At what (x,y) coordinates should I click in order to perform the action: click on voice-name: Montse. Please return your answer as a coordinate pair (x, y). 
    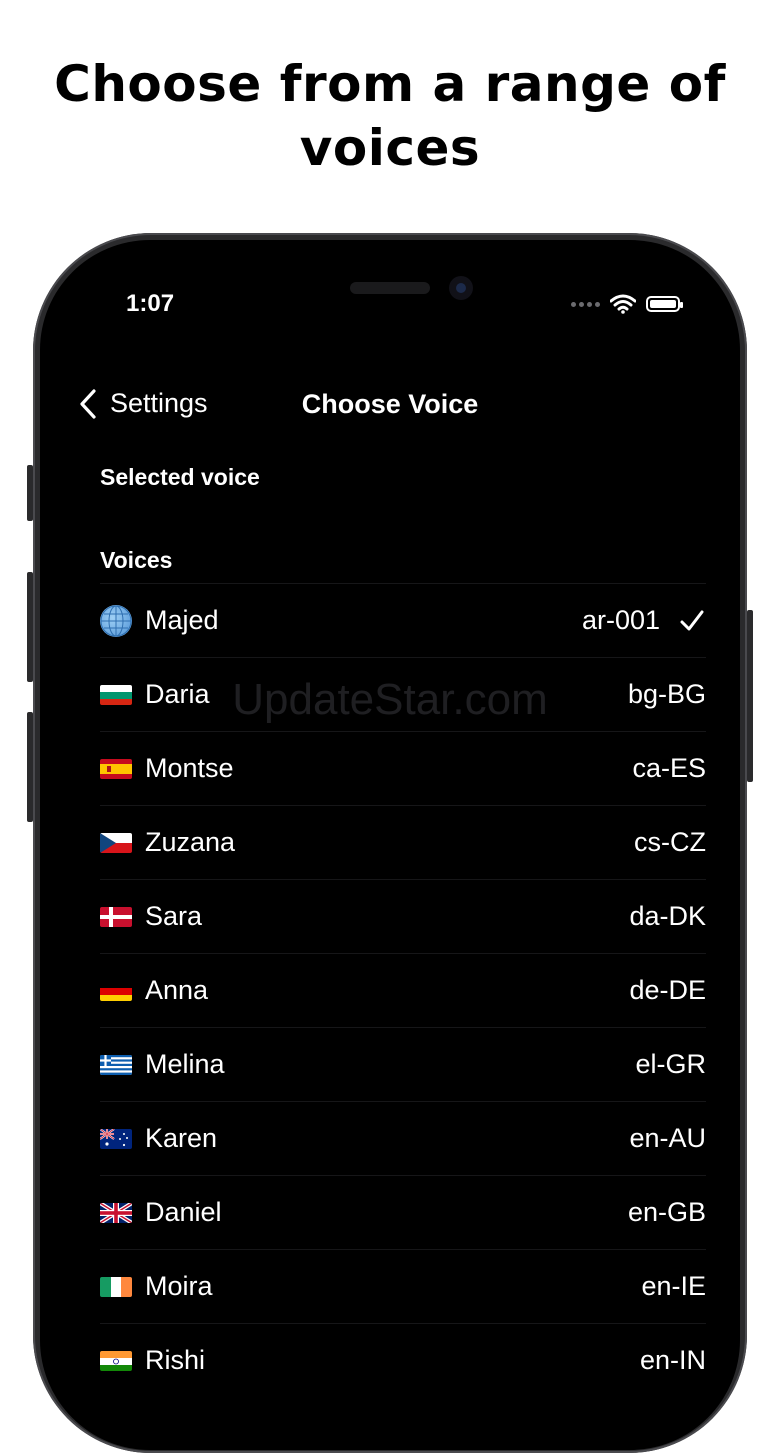
    Looking at the image, I should click on (189, 768).